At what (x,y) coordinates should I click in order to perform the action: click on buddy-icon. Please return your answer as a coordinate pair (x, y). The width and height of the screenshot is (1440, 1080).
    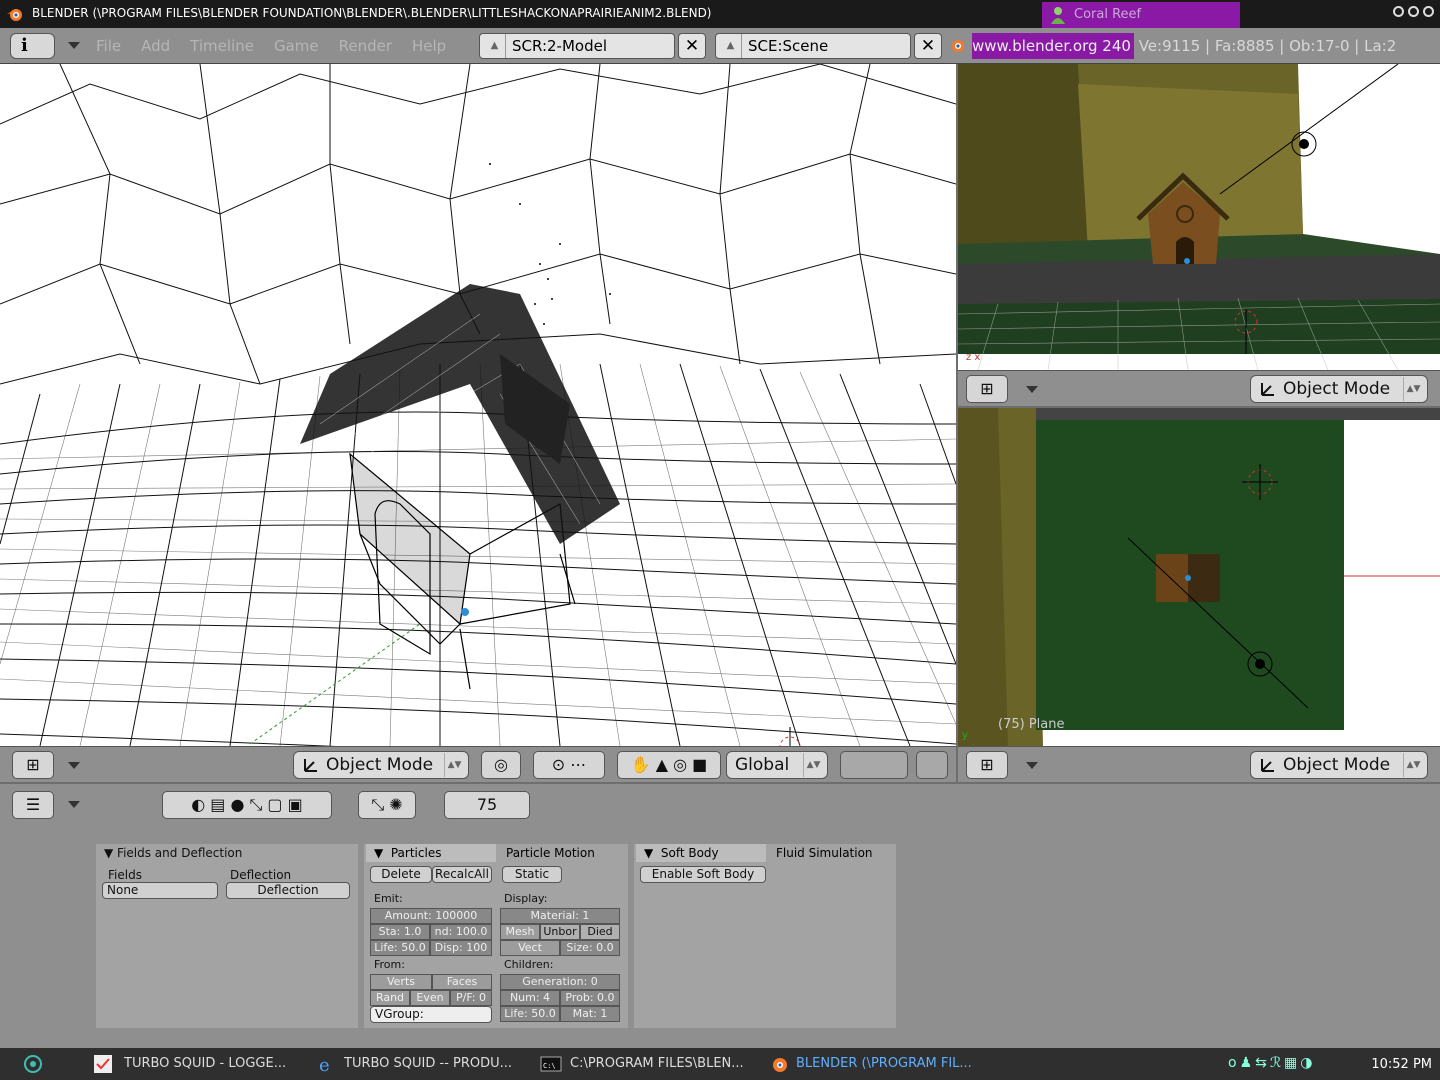
    Looking at the image, I should click on (1058, 15).